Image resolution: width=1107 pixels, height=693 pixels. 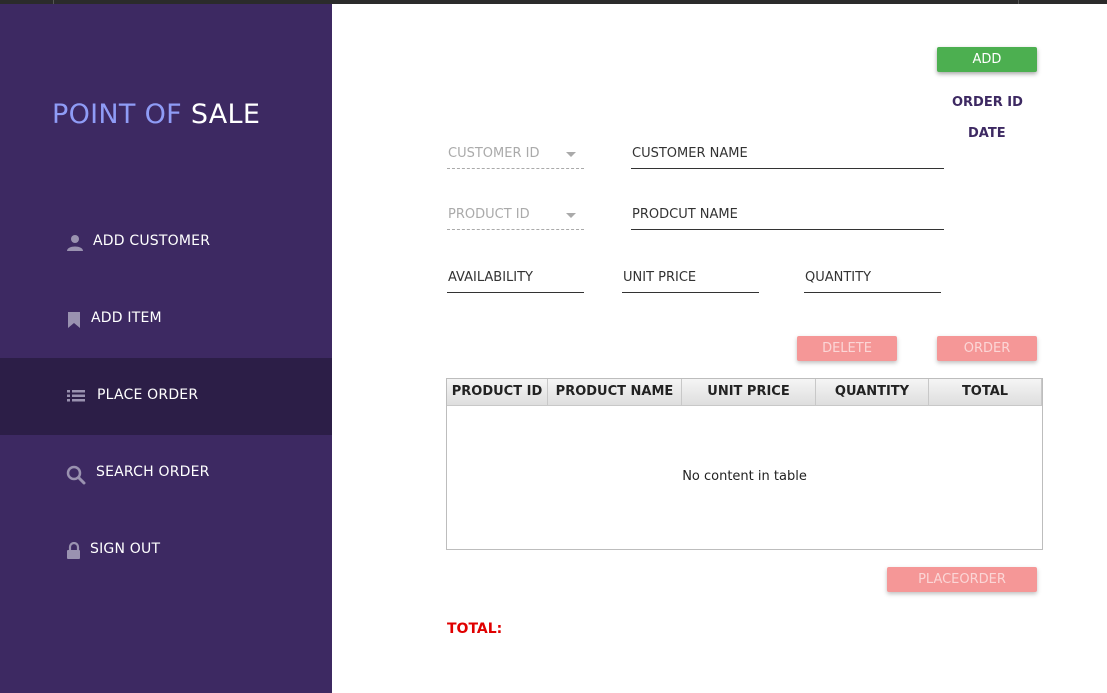 I want to click on sidebar-item-add-customer: ADD CUSTOMER, so click(x=166, y=242).